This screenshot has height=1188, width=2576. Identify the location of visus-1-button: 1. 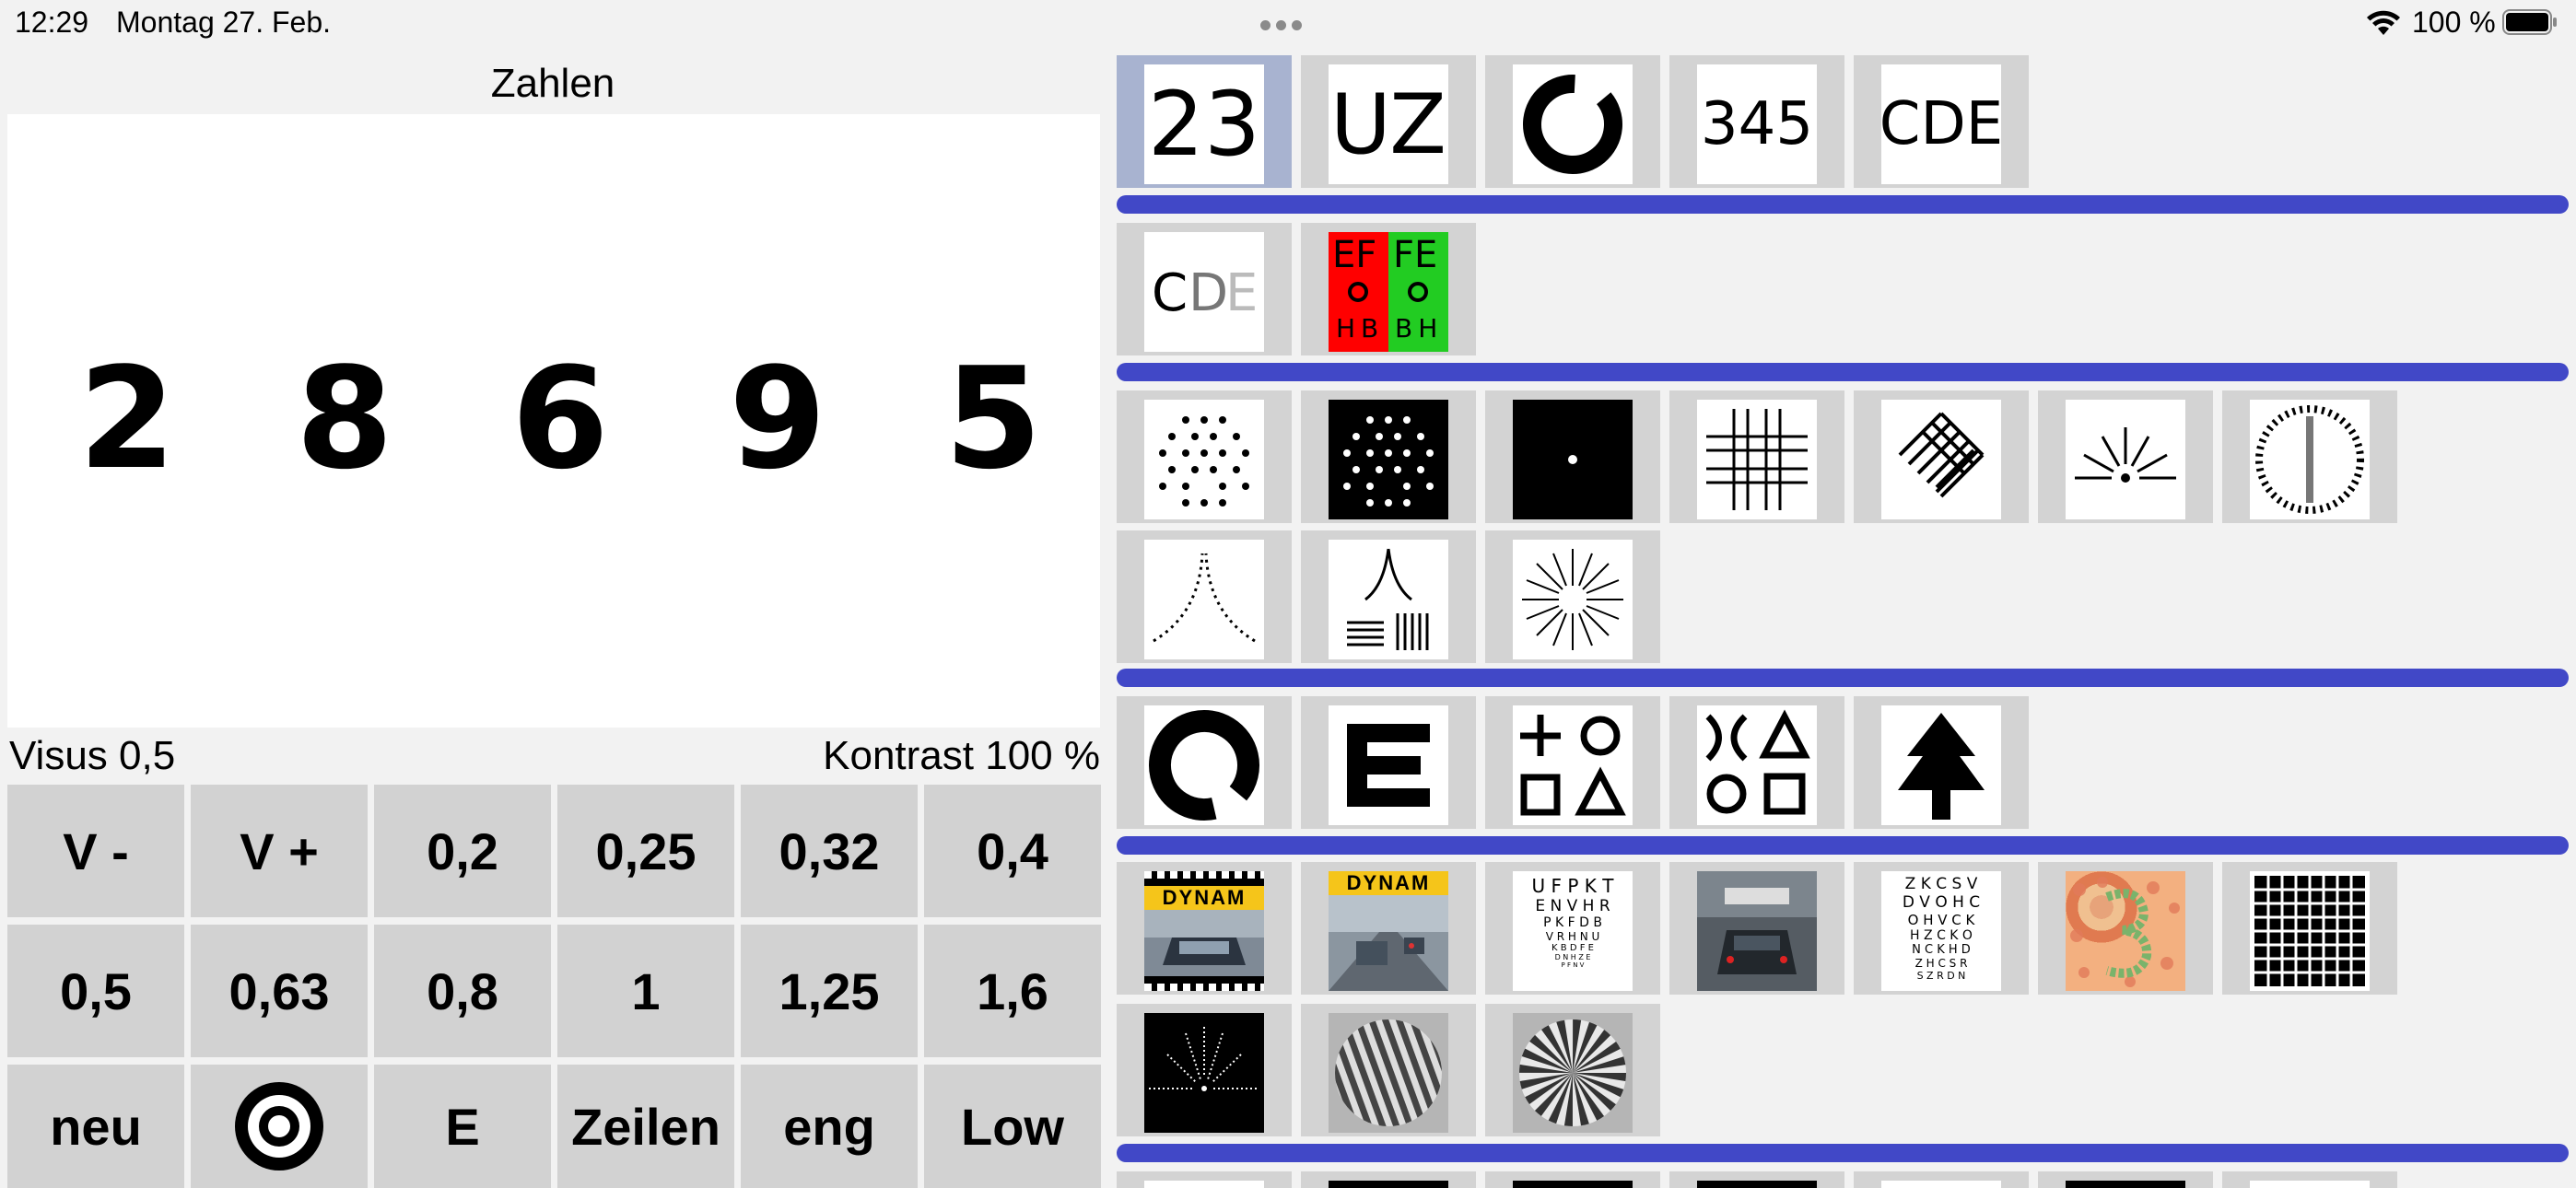
(645, 991).